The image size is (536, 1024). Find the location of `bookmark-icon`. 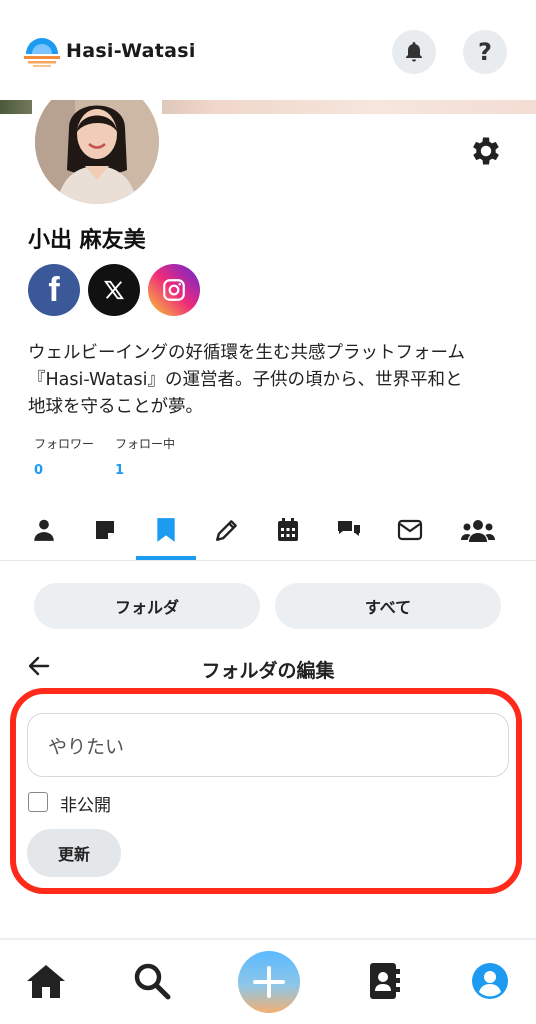

bookmark-icon is located at coordinates (166, 530).